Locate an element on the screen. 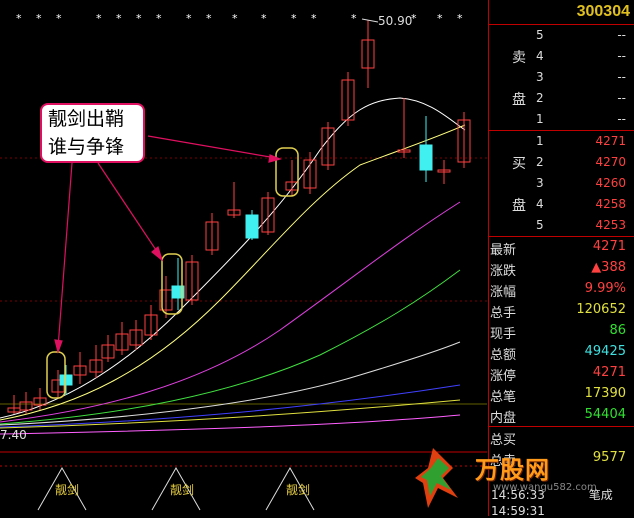 The height and width of the screenshot is (518, 634). stat-value: ▲388 is located at coordinates (608, 267).